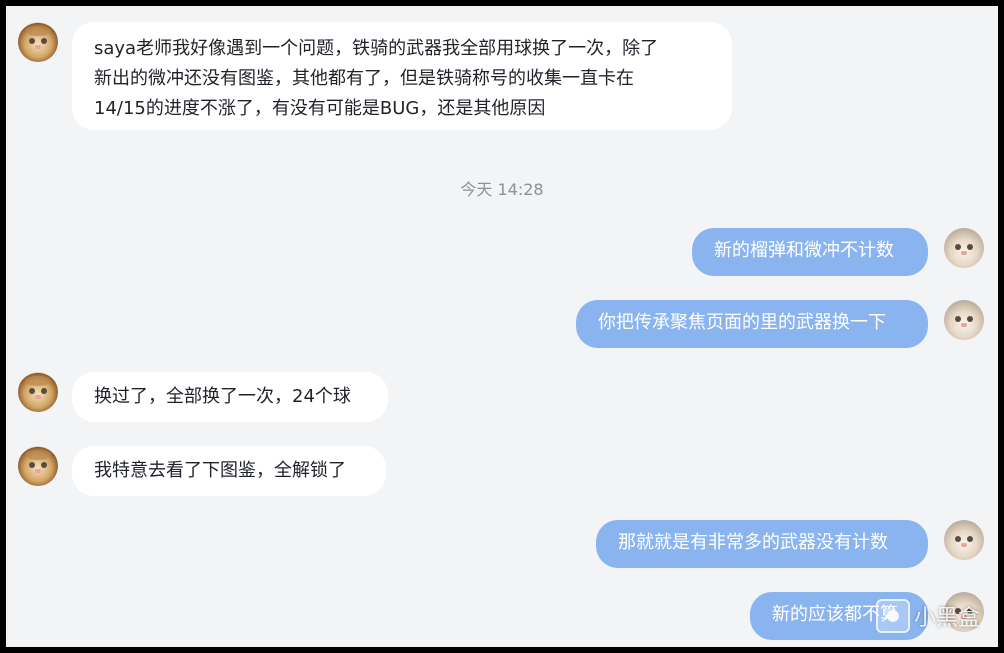 The width and height of the screenshot is (1004, 653). I want to click on incoming-message-bubble: 我特意去看了下图鉴，全解锁了, so click(229, 471).